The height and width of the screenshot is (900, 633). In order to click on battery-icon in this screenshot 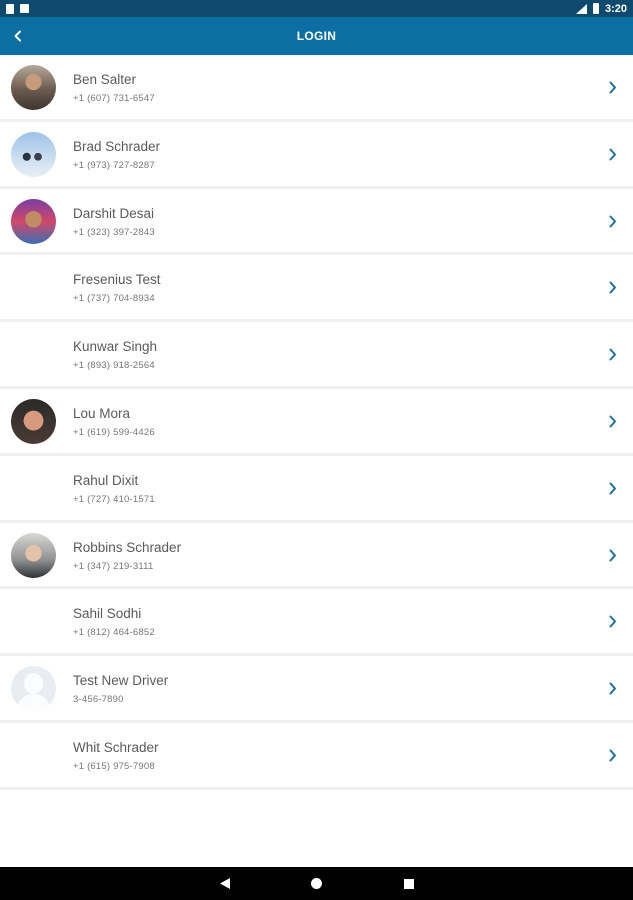, I will do `click(595, 8)`.